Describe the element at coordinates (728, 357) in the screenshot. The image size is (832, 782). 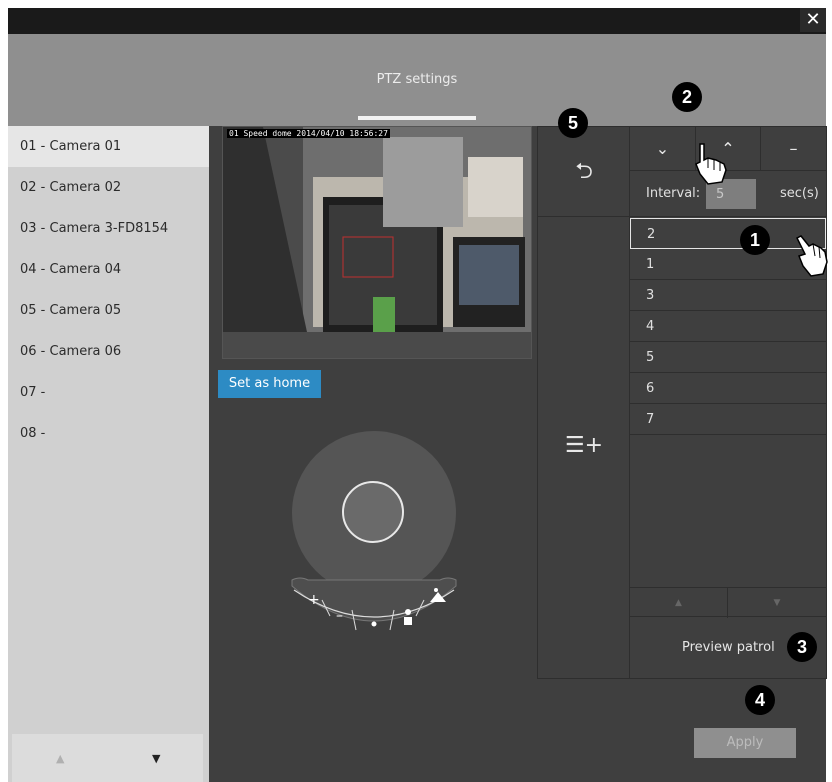
I see `preset-item: 5` at that location.